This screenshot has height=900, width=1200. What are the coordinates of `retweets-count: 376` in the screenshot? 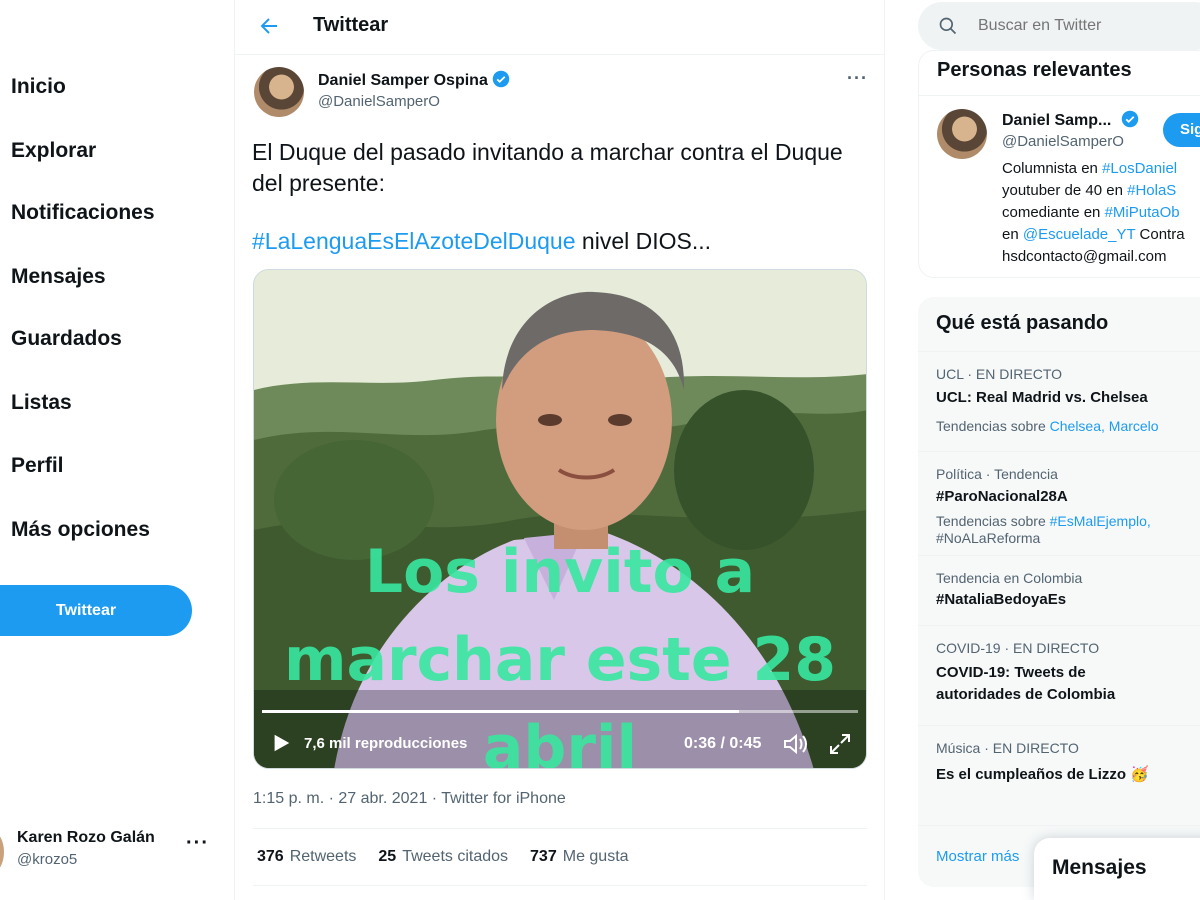 It's located at (270, 856).